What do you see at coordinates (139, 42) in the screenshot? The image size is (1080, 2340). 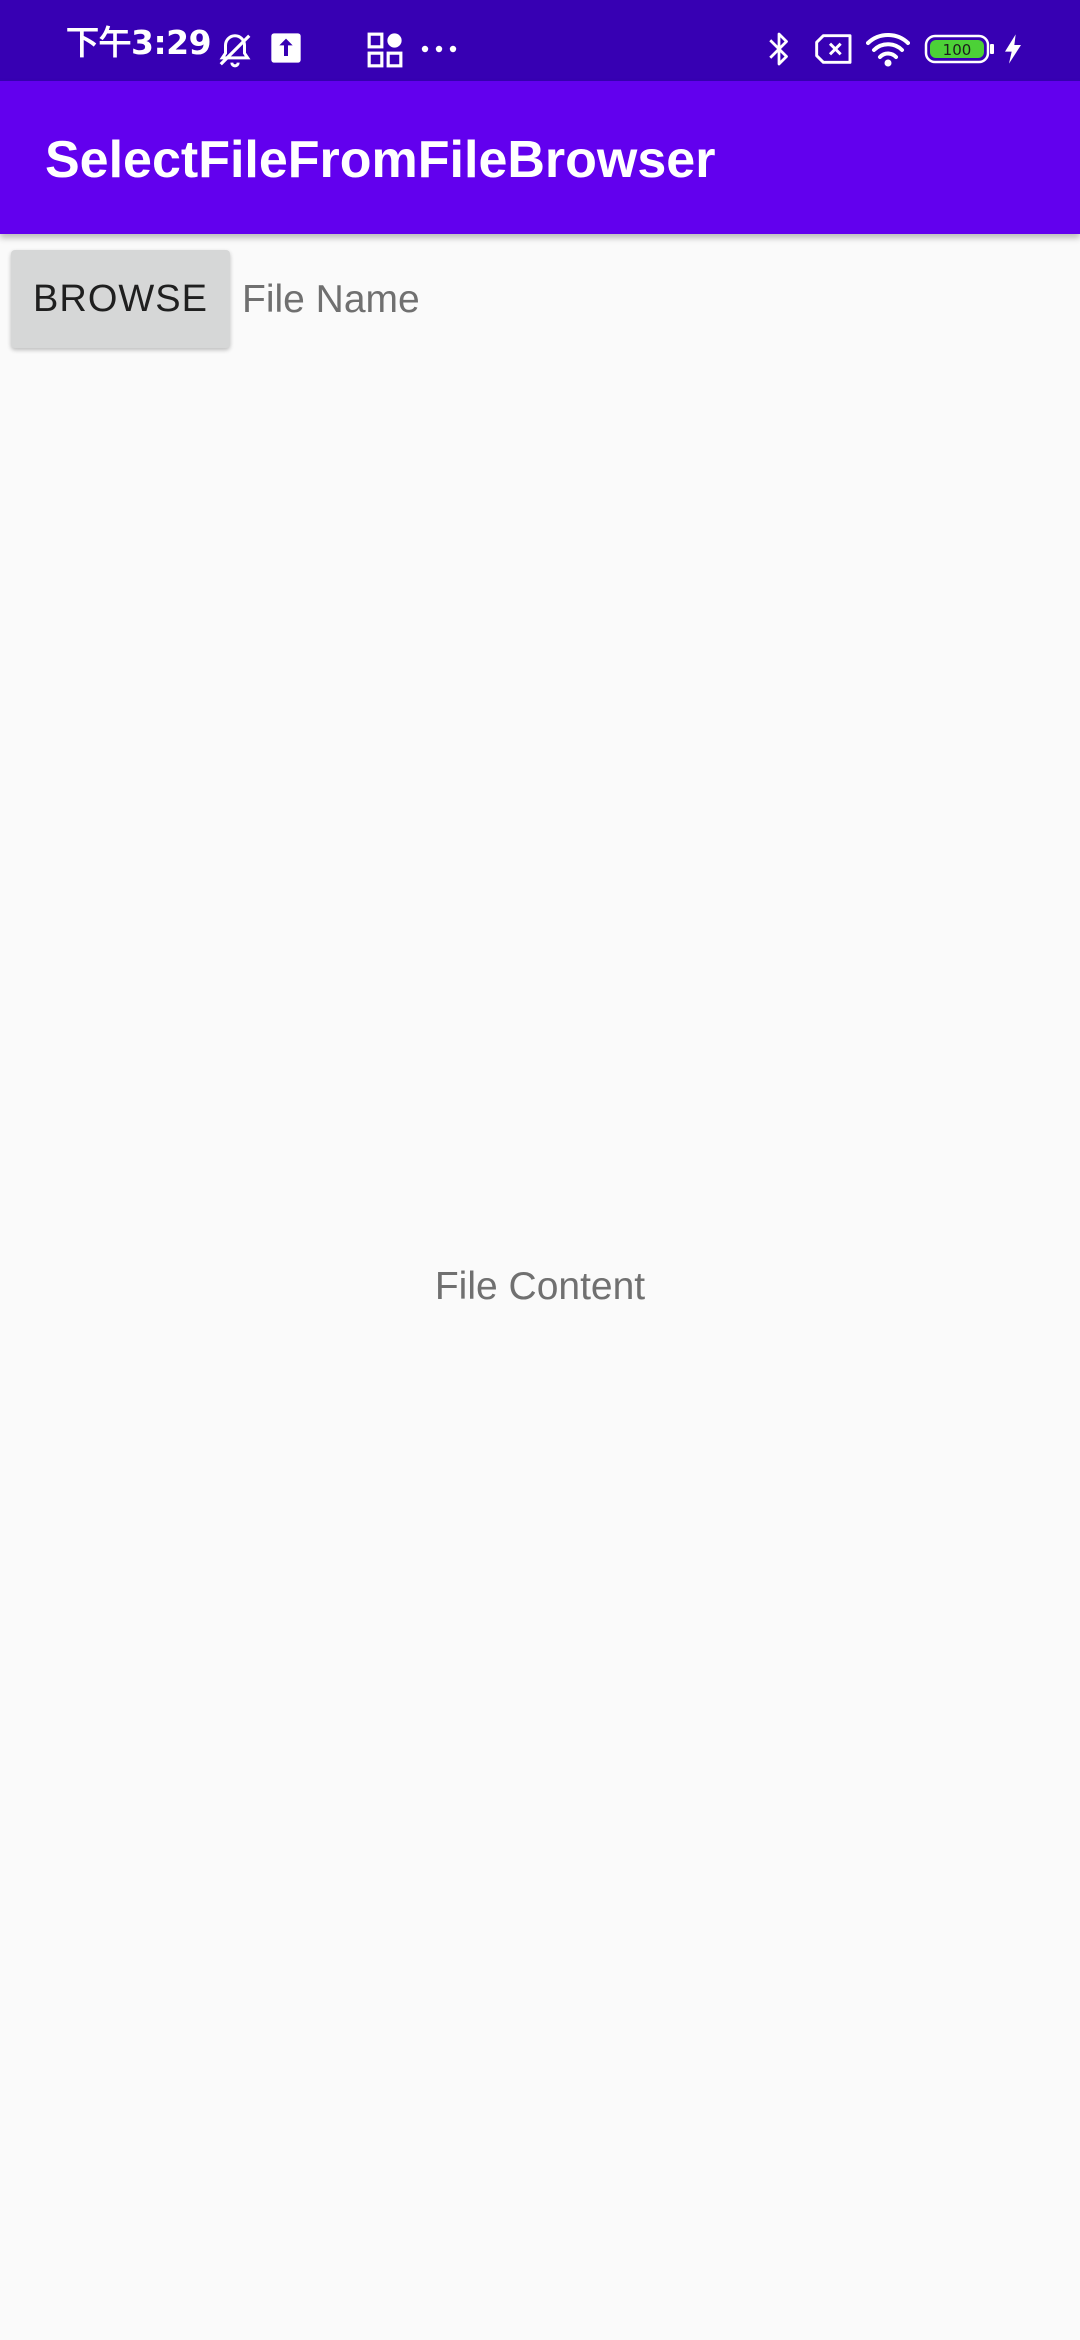 I see `status-time: 下午3:29` at bounding box center [139, 42].